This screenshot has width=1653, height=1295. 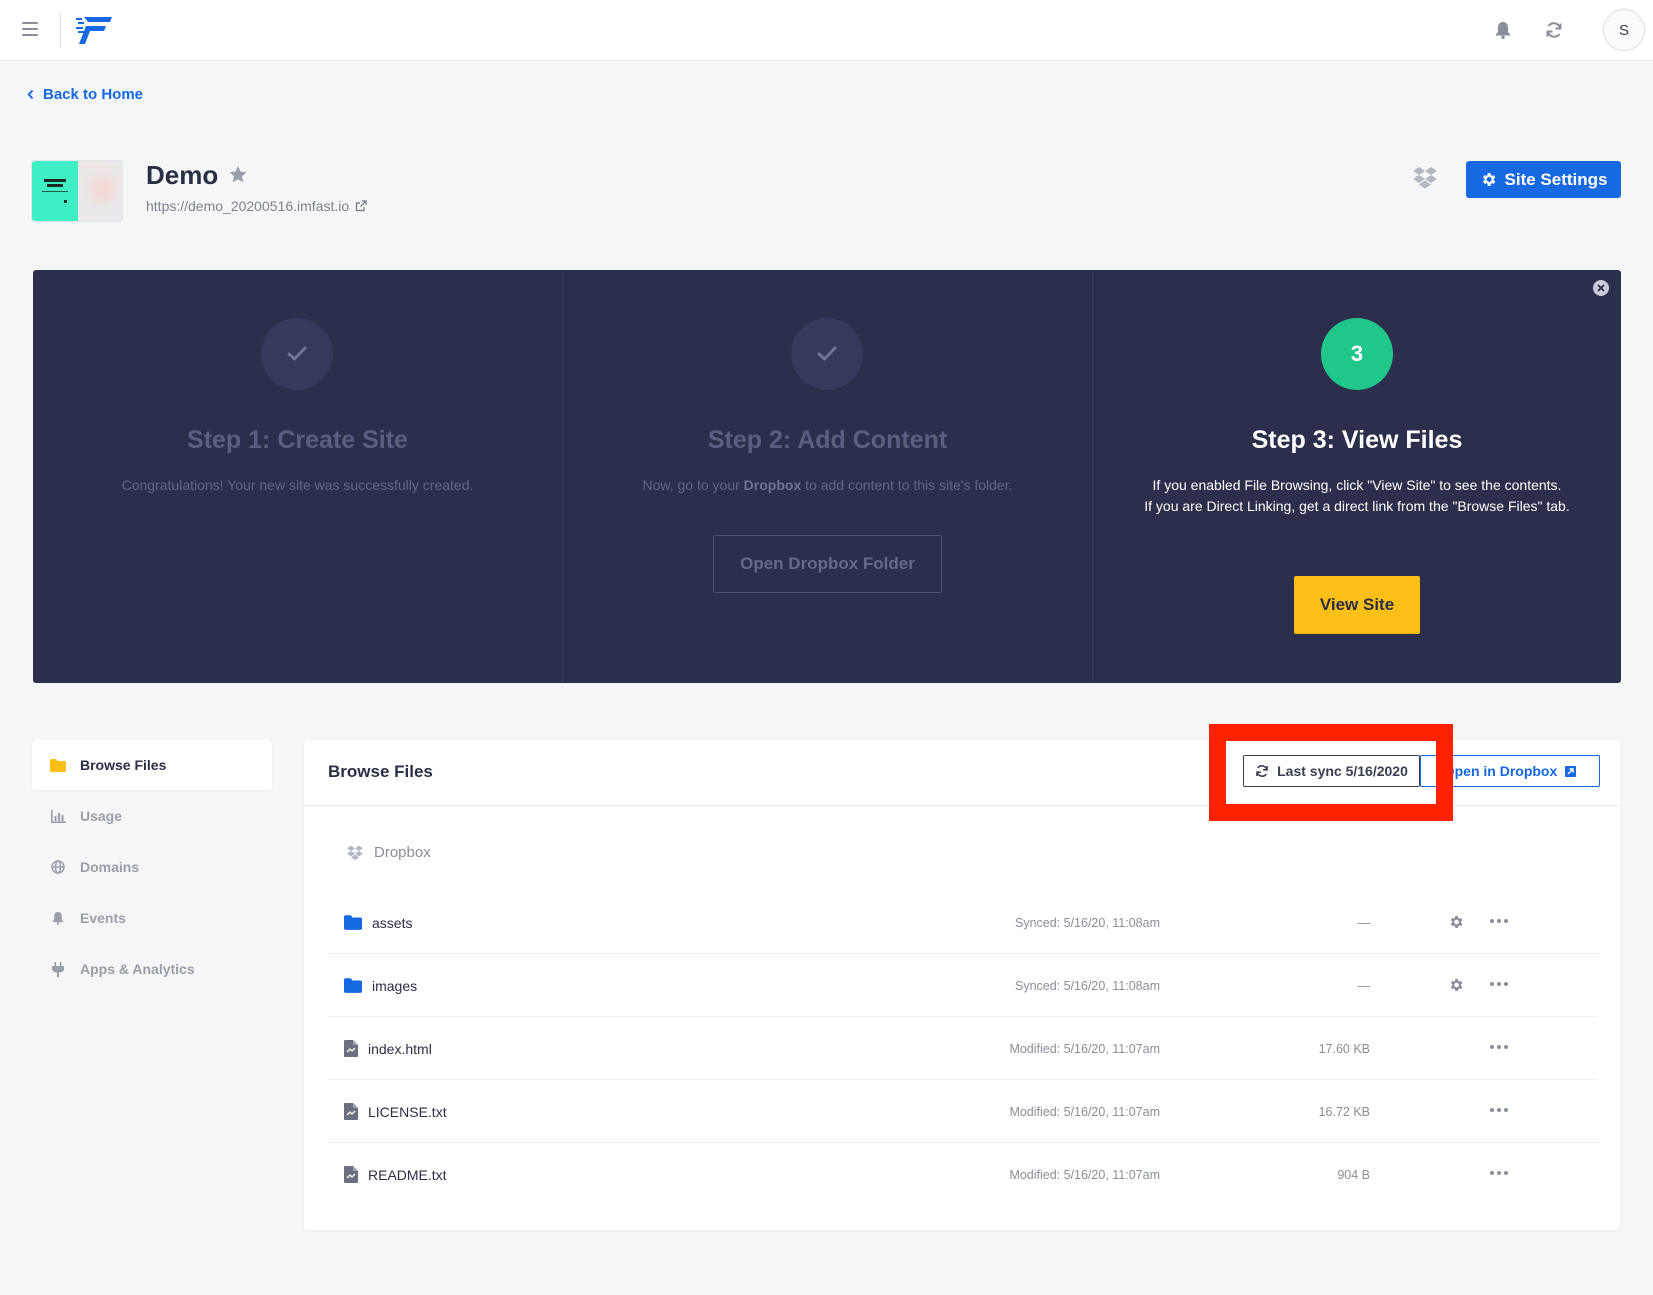 I want to click on file-name-link: images, so click(x=380, y=985).